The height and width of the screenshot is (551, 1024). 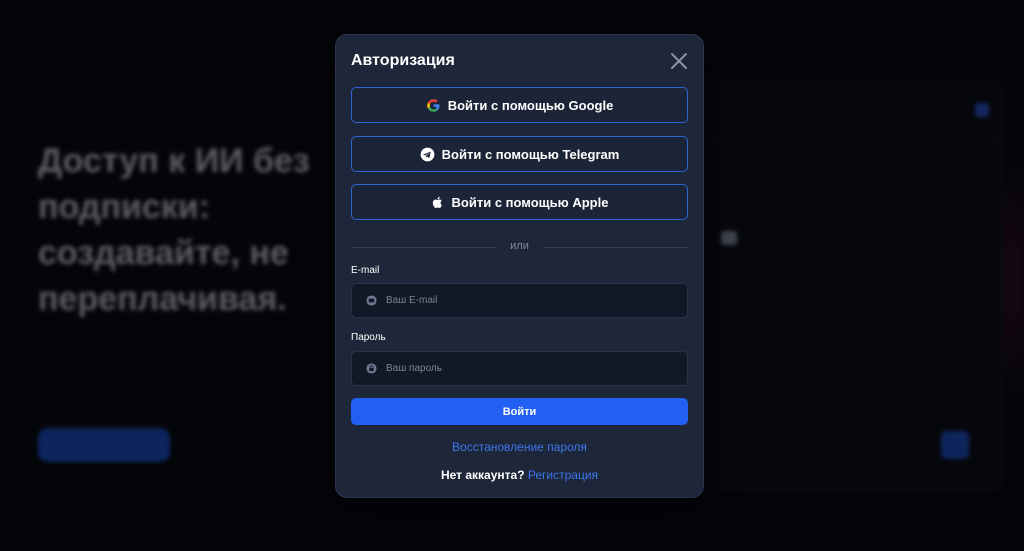 What do you see at coordinates (403, 60) in the screenshot?
I see `modal-title: Авторизация` at bounding box center [403, 60].